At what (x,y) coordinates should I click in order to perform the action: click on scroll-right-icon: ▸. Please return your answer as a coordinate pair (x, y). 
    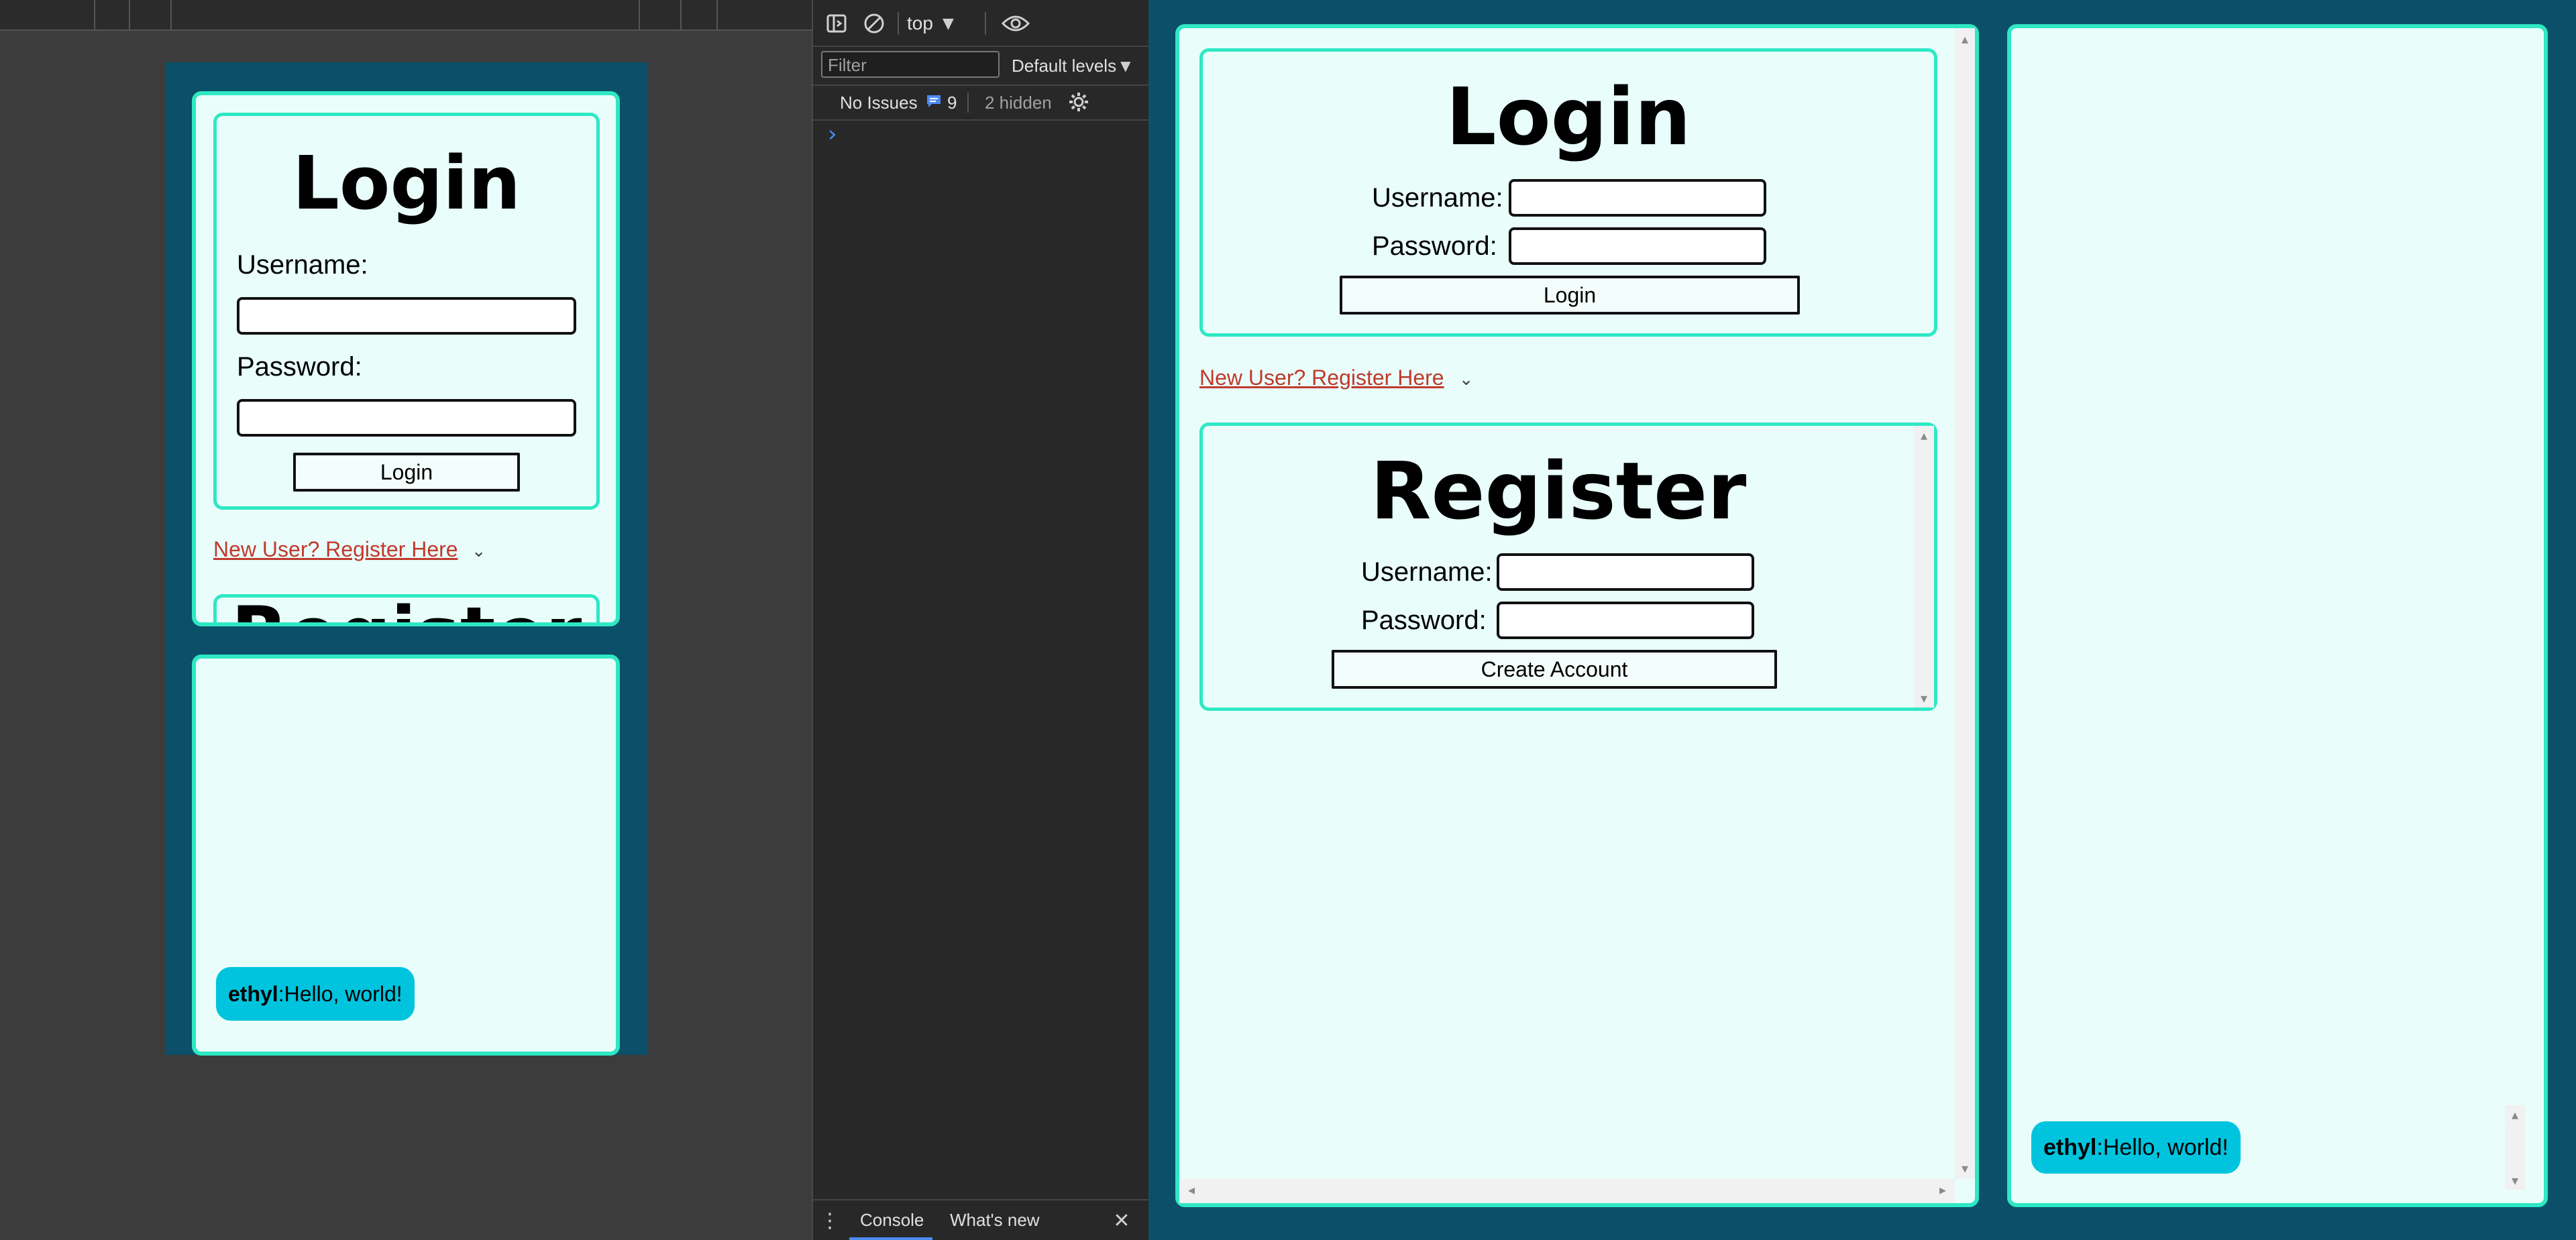
    Looking at the image, I should click on (1942, 1190).